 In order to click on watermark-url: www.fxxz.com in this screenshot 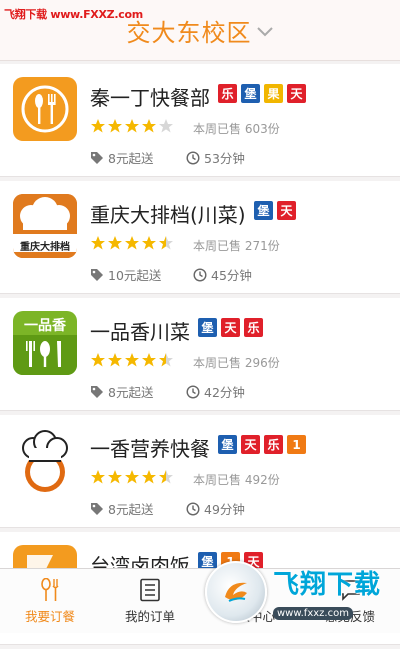, I will do `click(313, 613)`.